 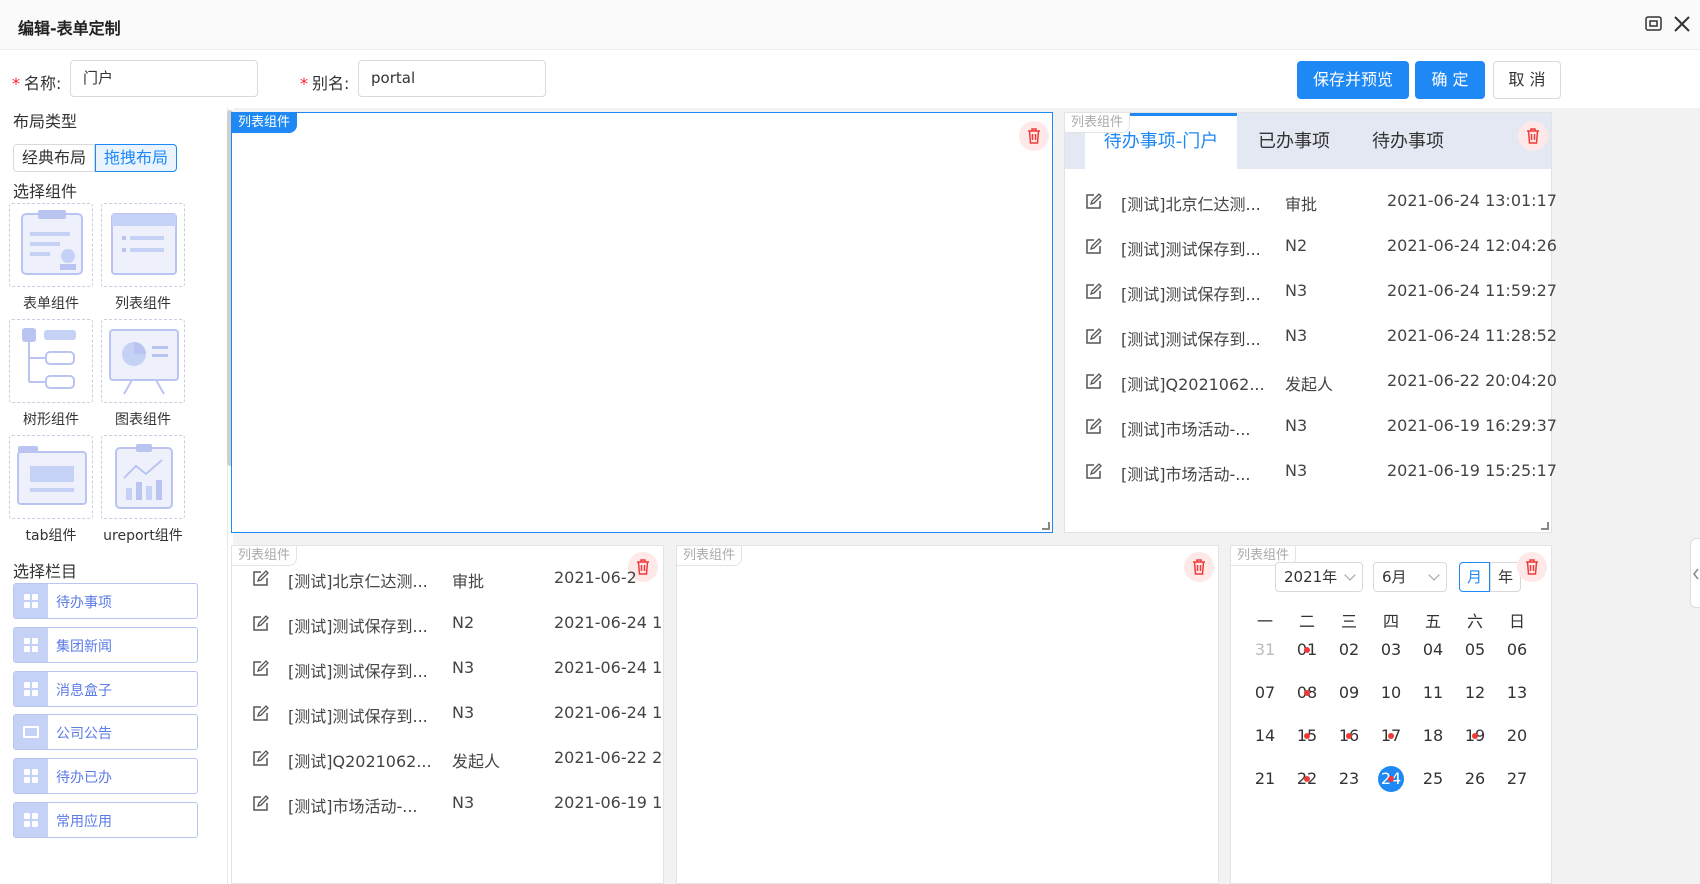 What do you see at coordinates (609, 667) in the screenshot?
I see `item-time: 2021-06-24 11` at bounding box center [609, 667].